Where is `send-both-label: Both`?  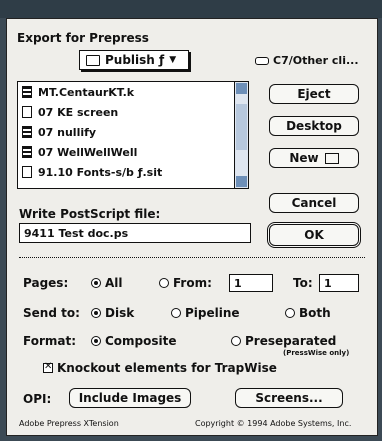
send-both-label: Both is located at coordinates (315, 313).